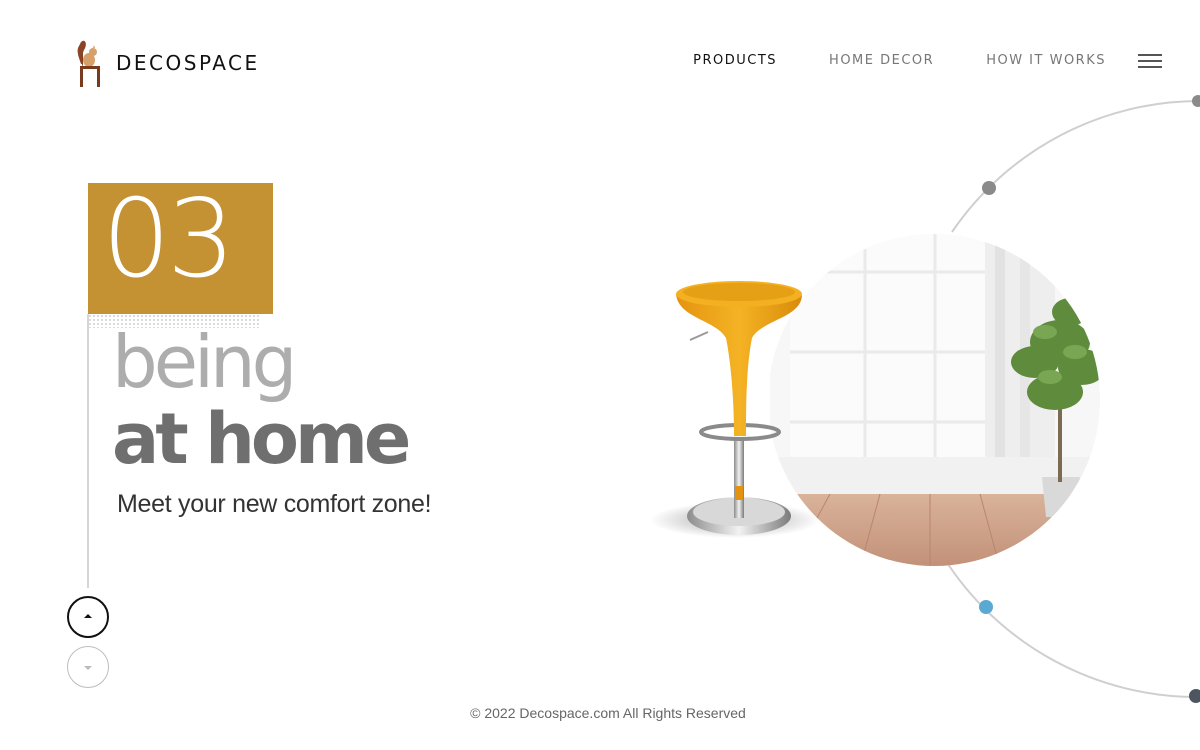 This screenshot has height=750, width=1200. I want to click on nav-item-home-decor: HOME DECOR, so click(881, 60).